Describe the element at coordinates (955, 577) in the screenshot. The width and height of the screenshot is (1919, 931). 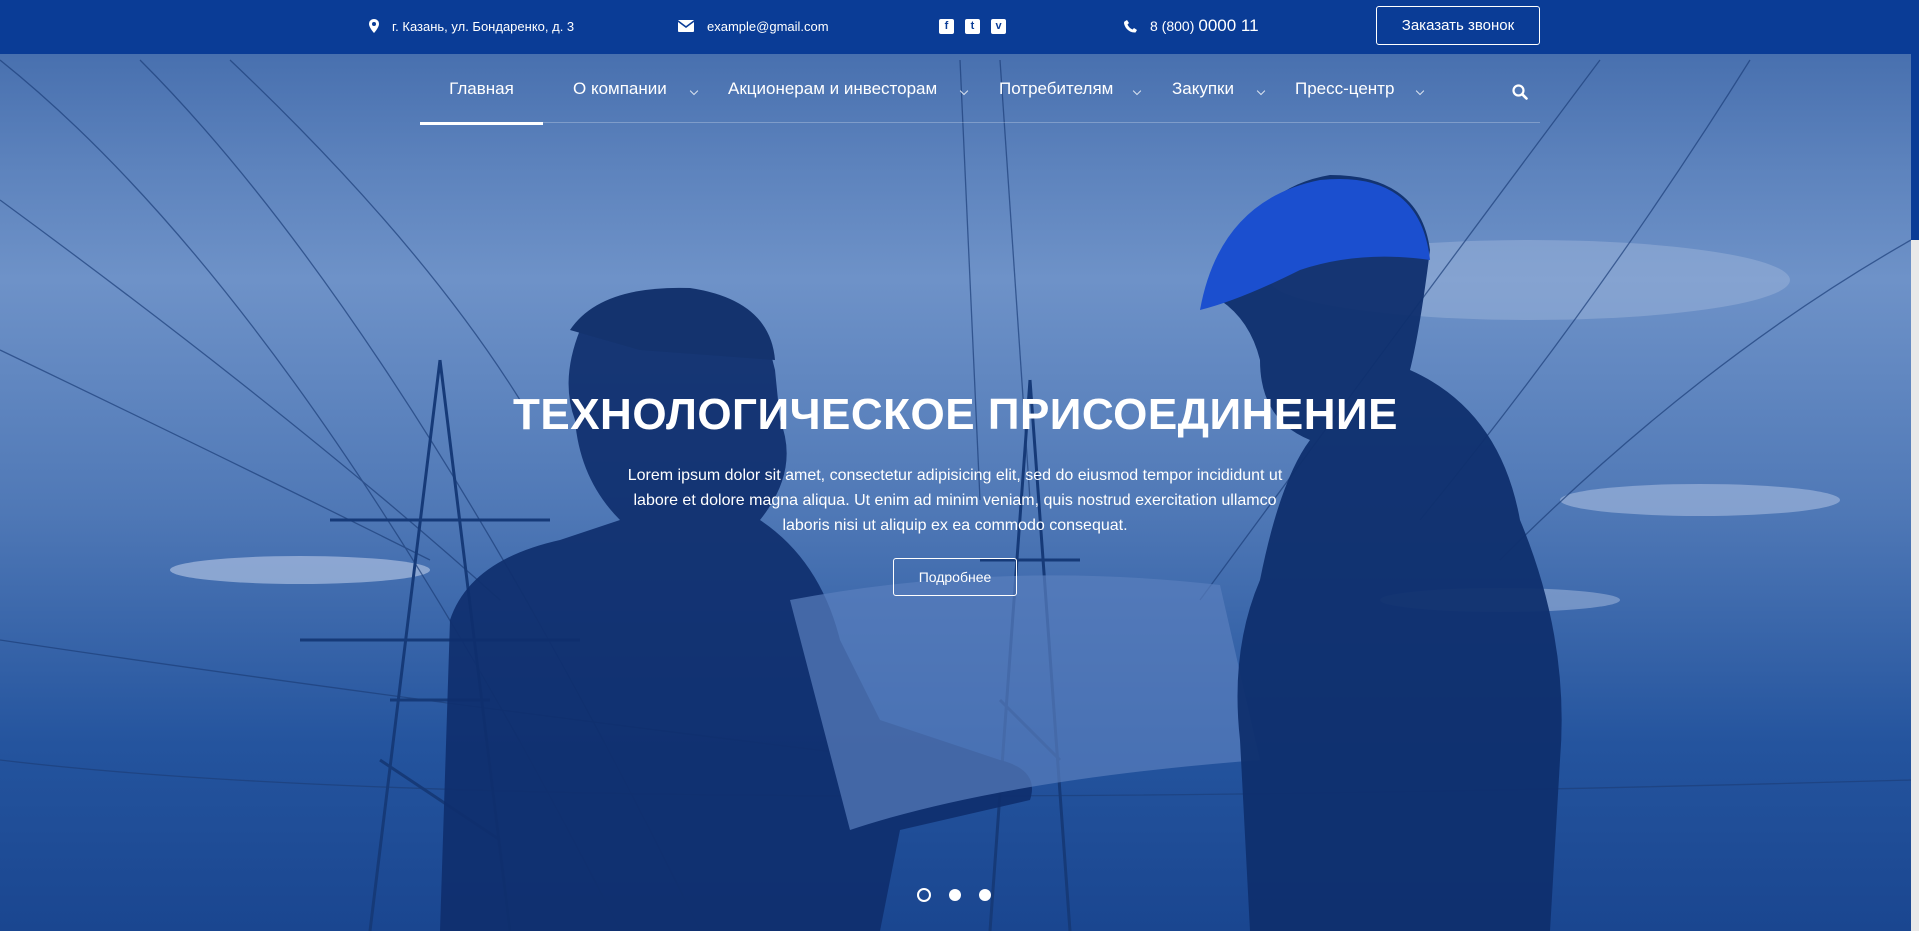
I see `more-button: Подробнее` at that location.